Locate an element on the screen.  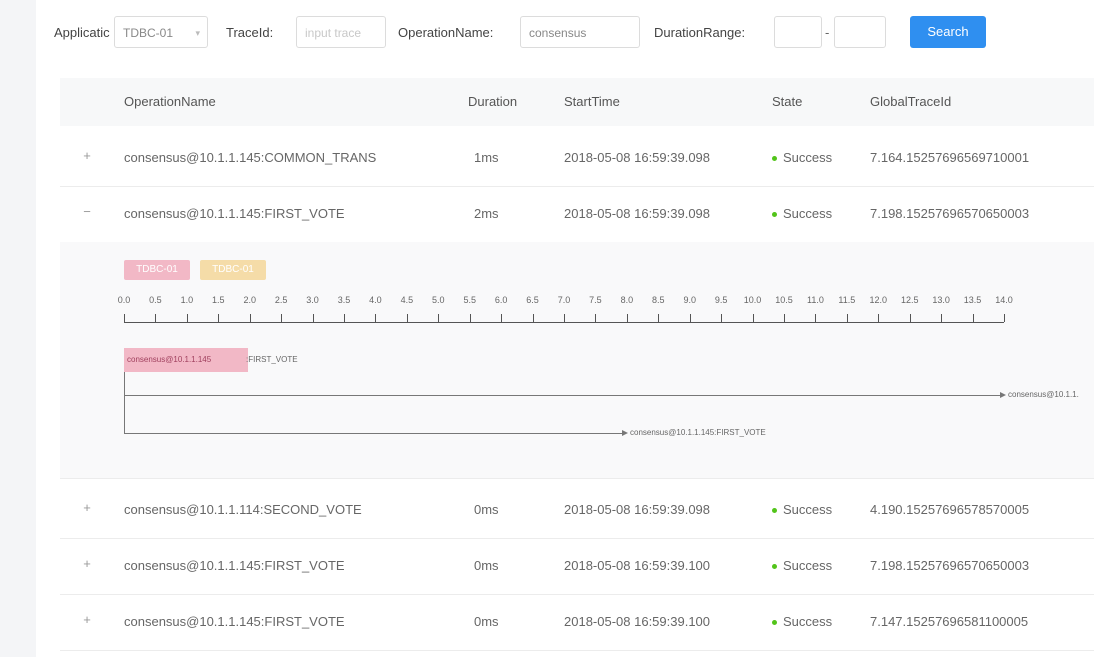
operation-name-cell: consensus@10.1.1.114:SECOND_VOTE is located at coordinates (243, 509).